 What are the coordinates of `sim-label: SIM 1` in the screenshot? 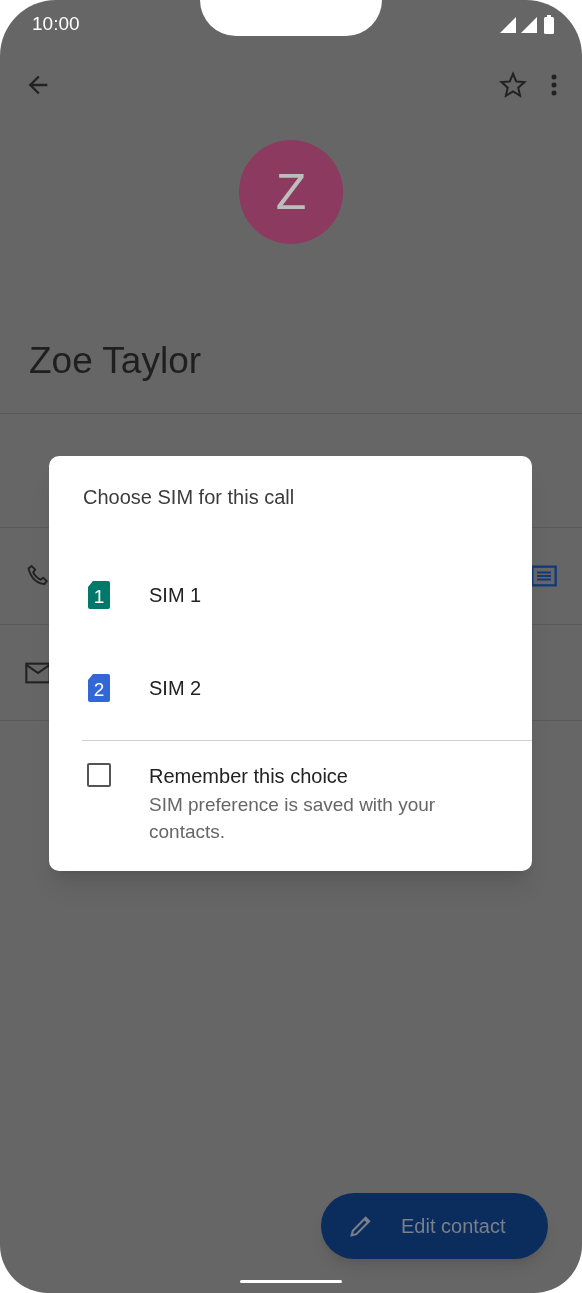 It's located at (175, 595).